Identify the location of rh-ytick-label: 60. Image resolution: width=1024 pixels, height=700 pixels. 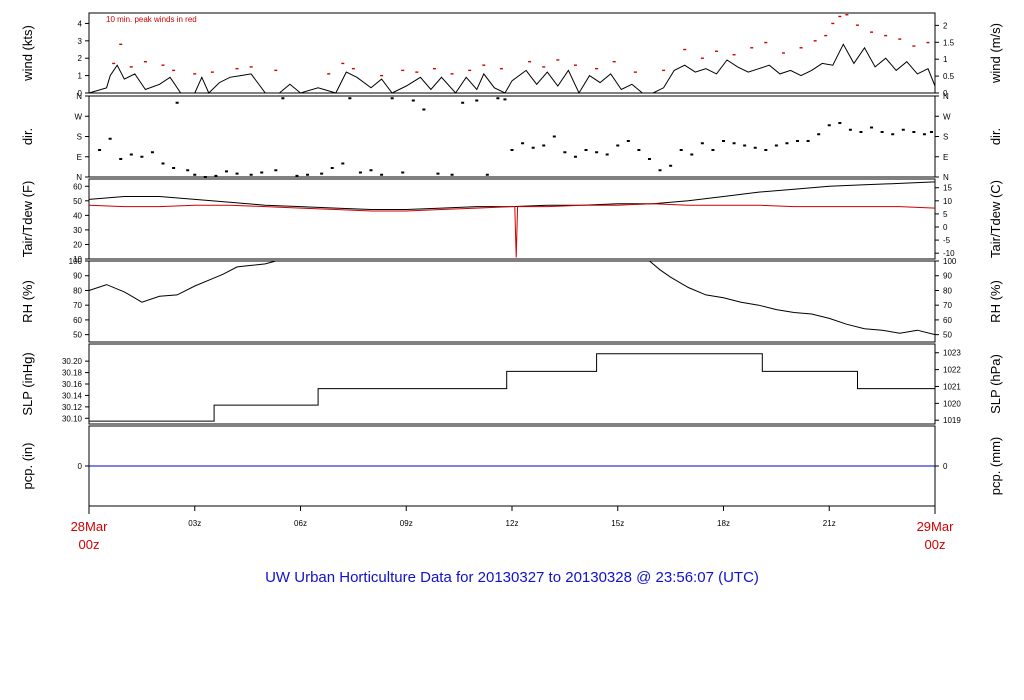
(77, 320).